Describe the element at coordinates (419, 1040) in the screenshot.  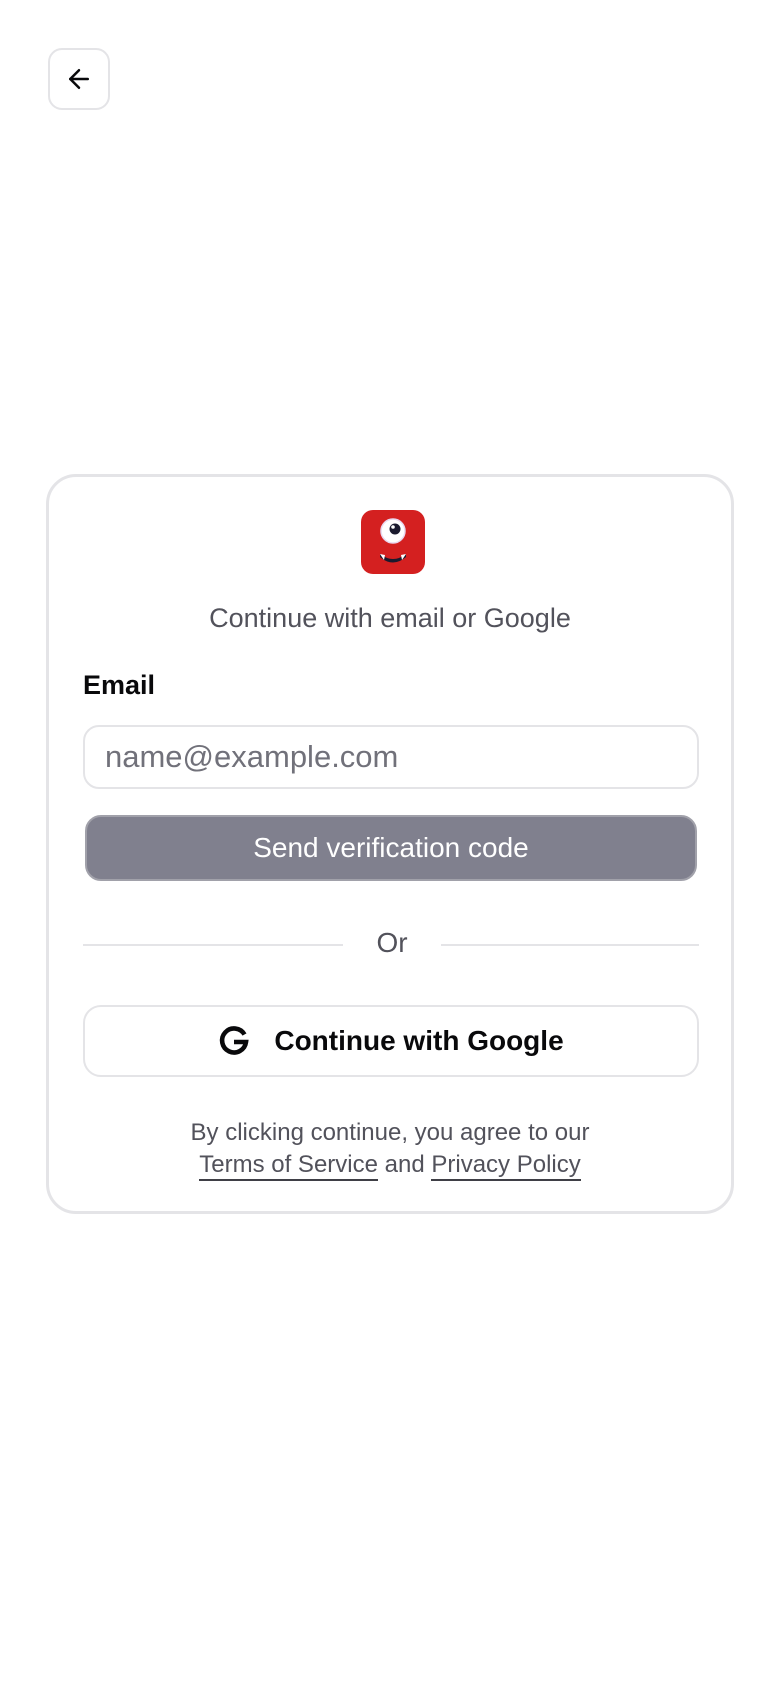
I see `google-button-label: Continue with Google` at that location.